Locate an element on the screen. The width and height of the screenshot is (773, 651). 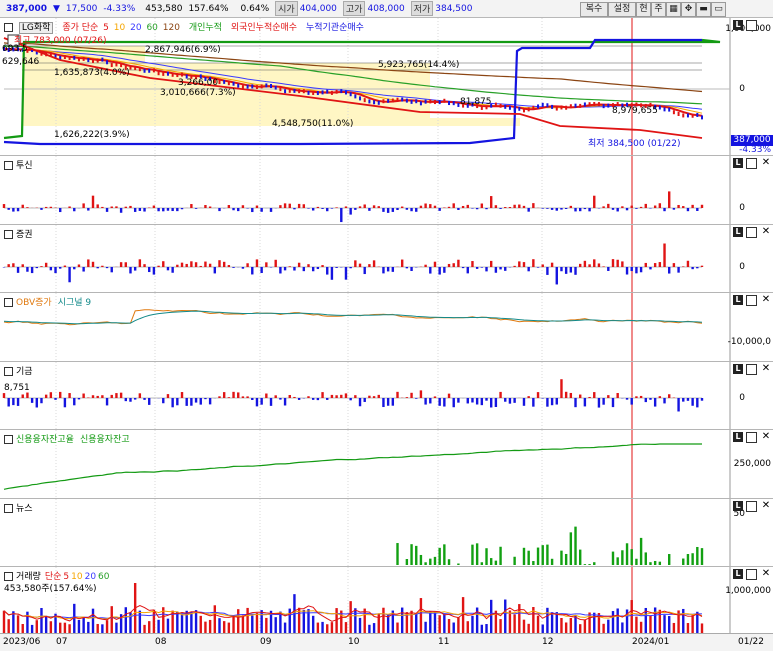
securities-pane: 증권 0 L ✕ is located at coordinates (386, 259).